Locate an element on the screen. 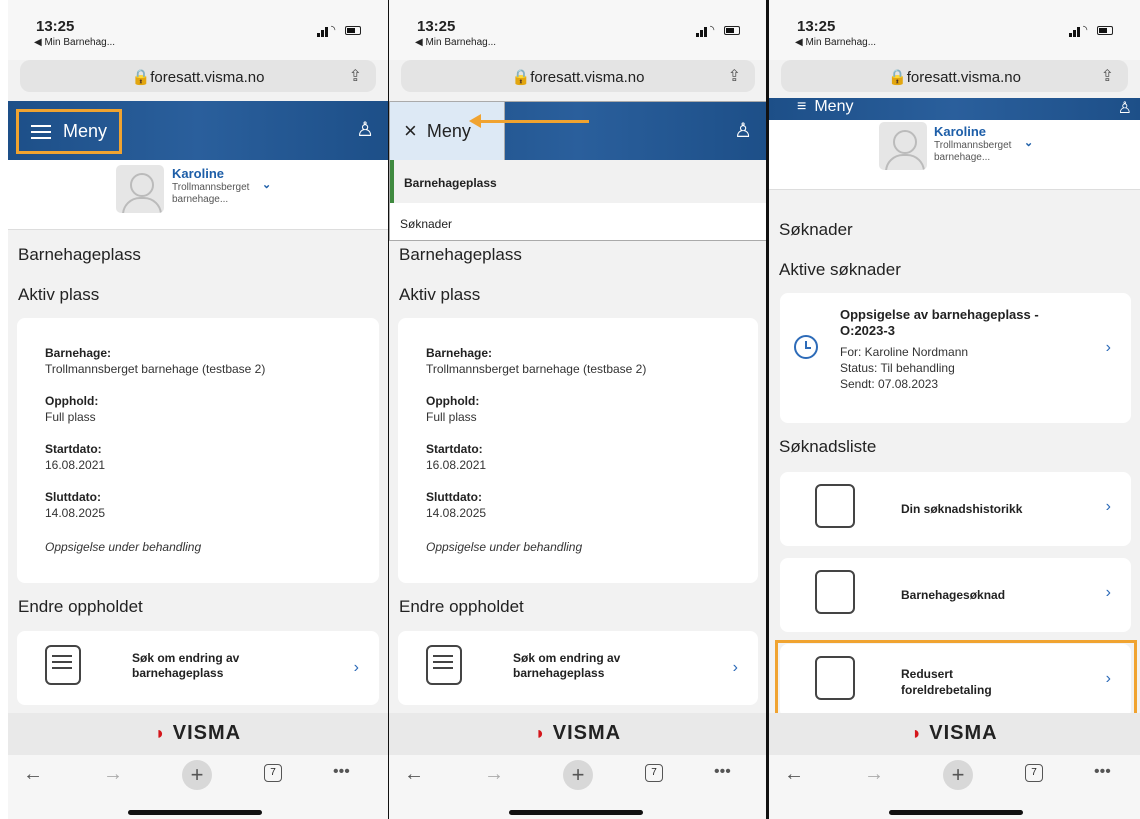 This screenshot has height=819, width=1140. change-title: Endre oppholdet is located at coordinates (80, 606).